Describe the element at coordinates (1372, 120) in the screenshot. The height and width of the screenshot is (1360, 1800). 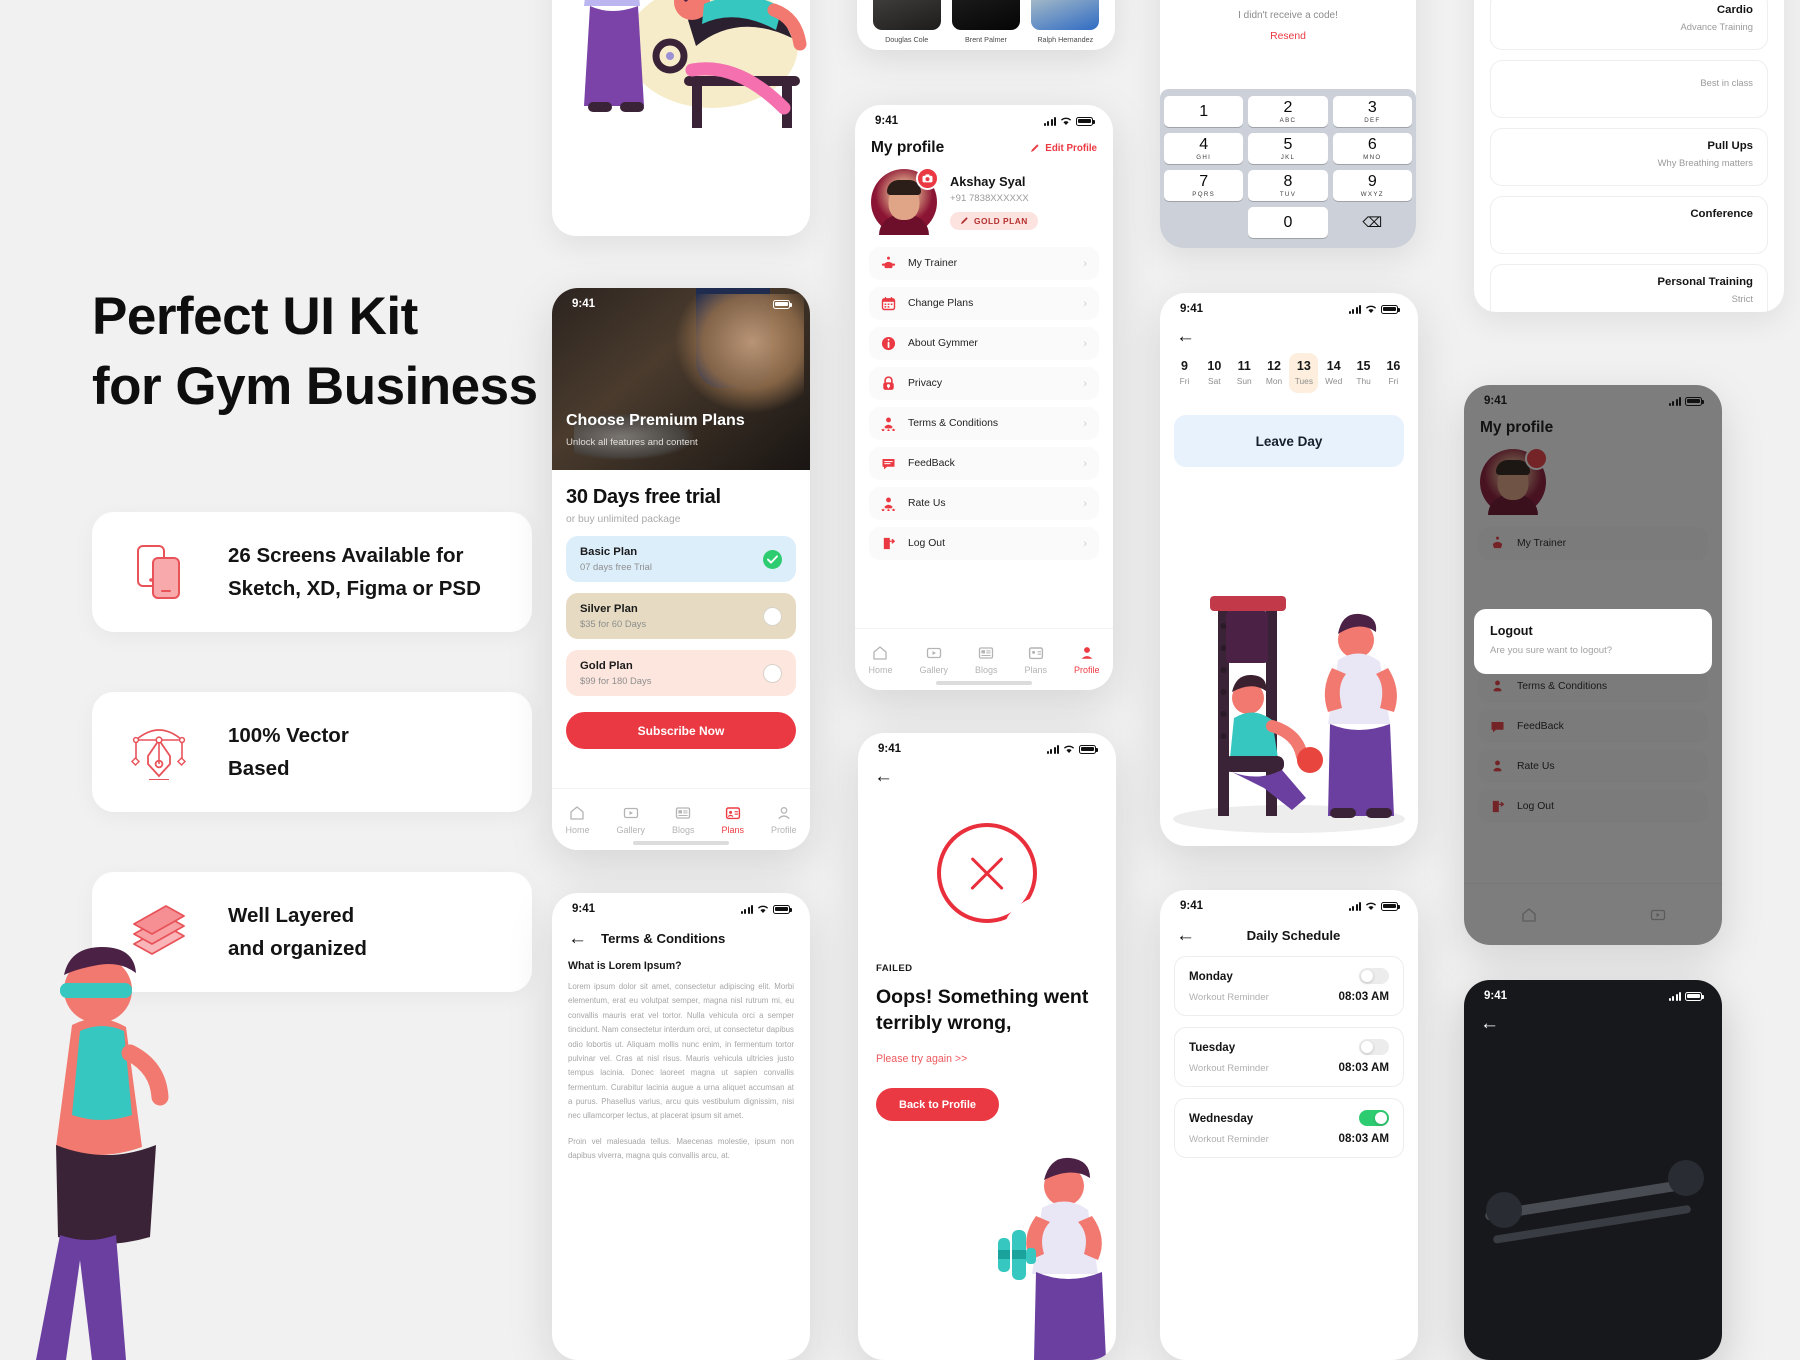
I see `key-letters: DEF` at that location.